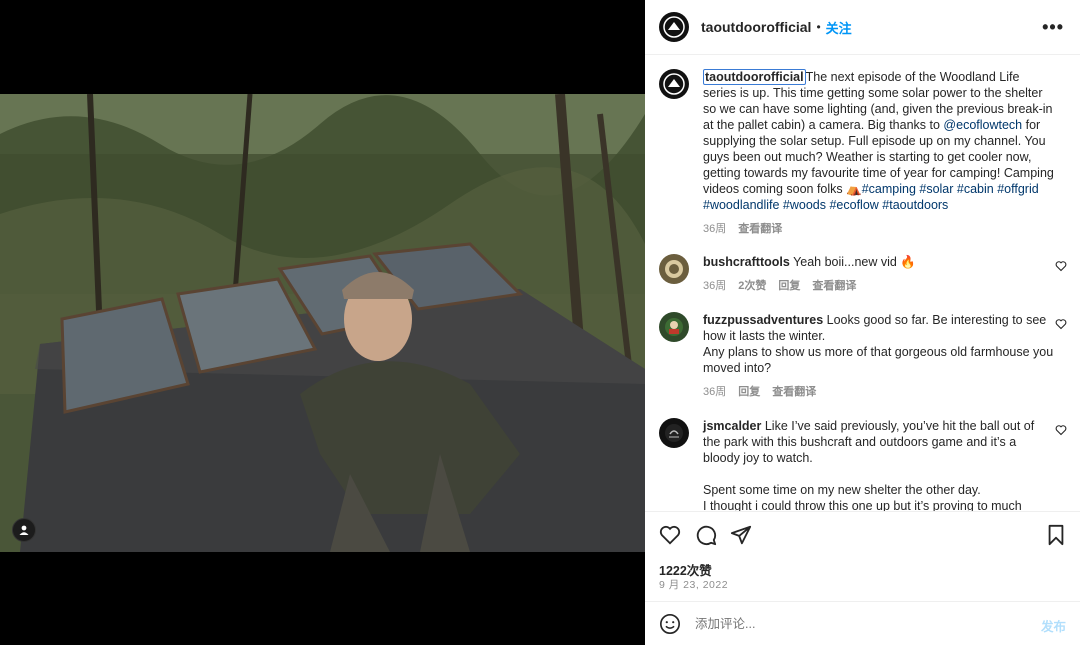 The height and width of the screenshot is (645, 1080). What do you see at coordinates (854, 262) in the screenshot?
I see `comment-content: Yeah boii...new vid 🔥` at bounding box center [854, 262].